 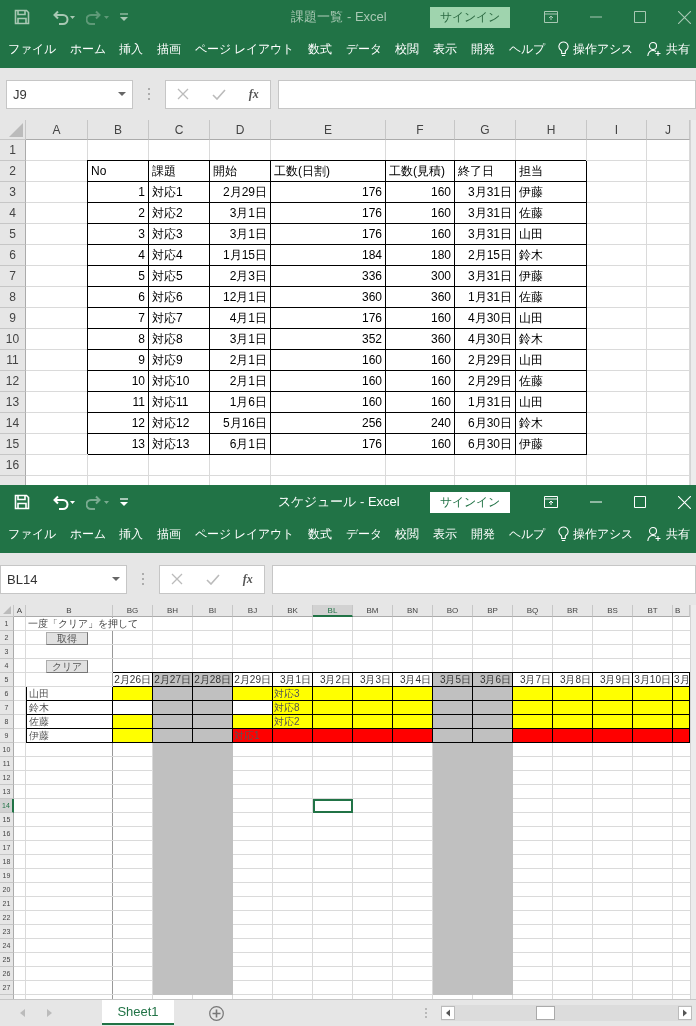 What do you see at coordinates (653, 611) in the screenshot?
I see `column-header: BT` at bounding box center [653, 611].